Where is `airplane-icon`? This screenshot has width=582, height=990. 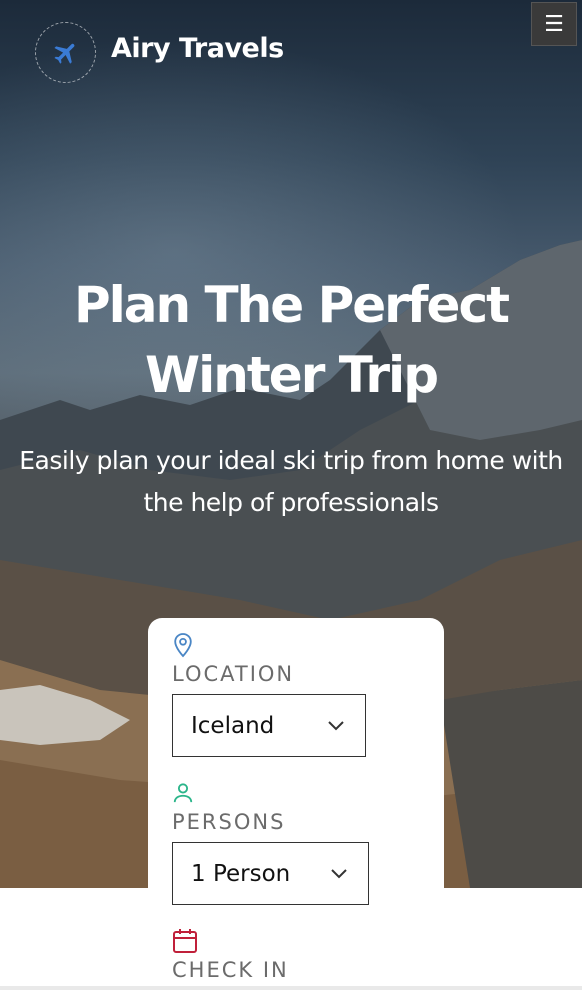 airplane-icon is located at coordinates (63, 53).